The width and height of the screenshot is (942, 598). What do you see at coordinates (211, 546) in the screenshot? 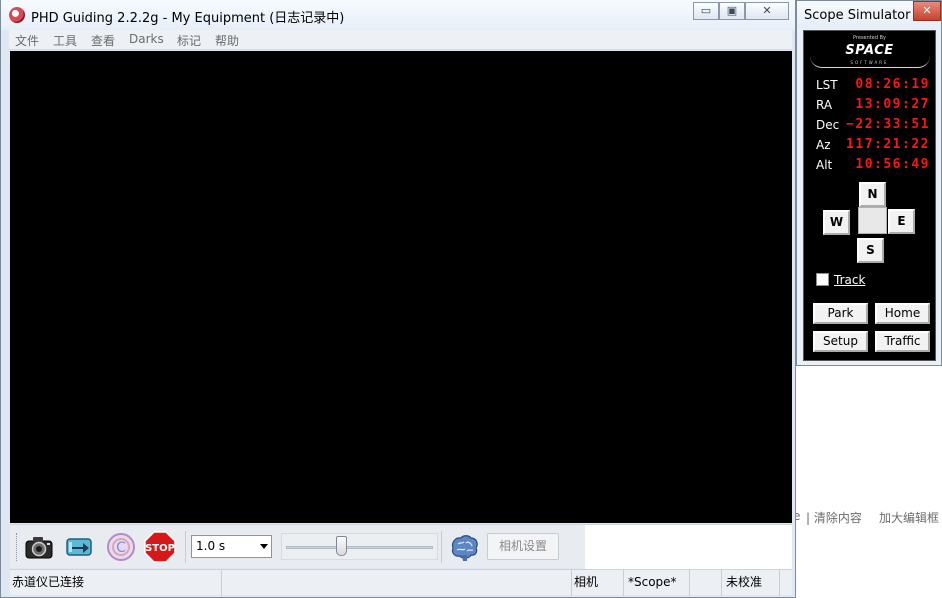
I see `exposure-value: 1.0 s` at bounding box center [211, 546].